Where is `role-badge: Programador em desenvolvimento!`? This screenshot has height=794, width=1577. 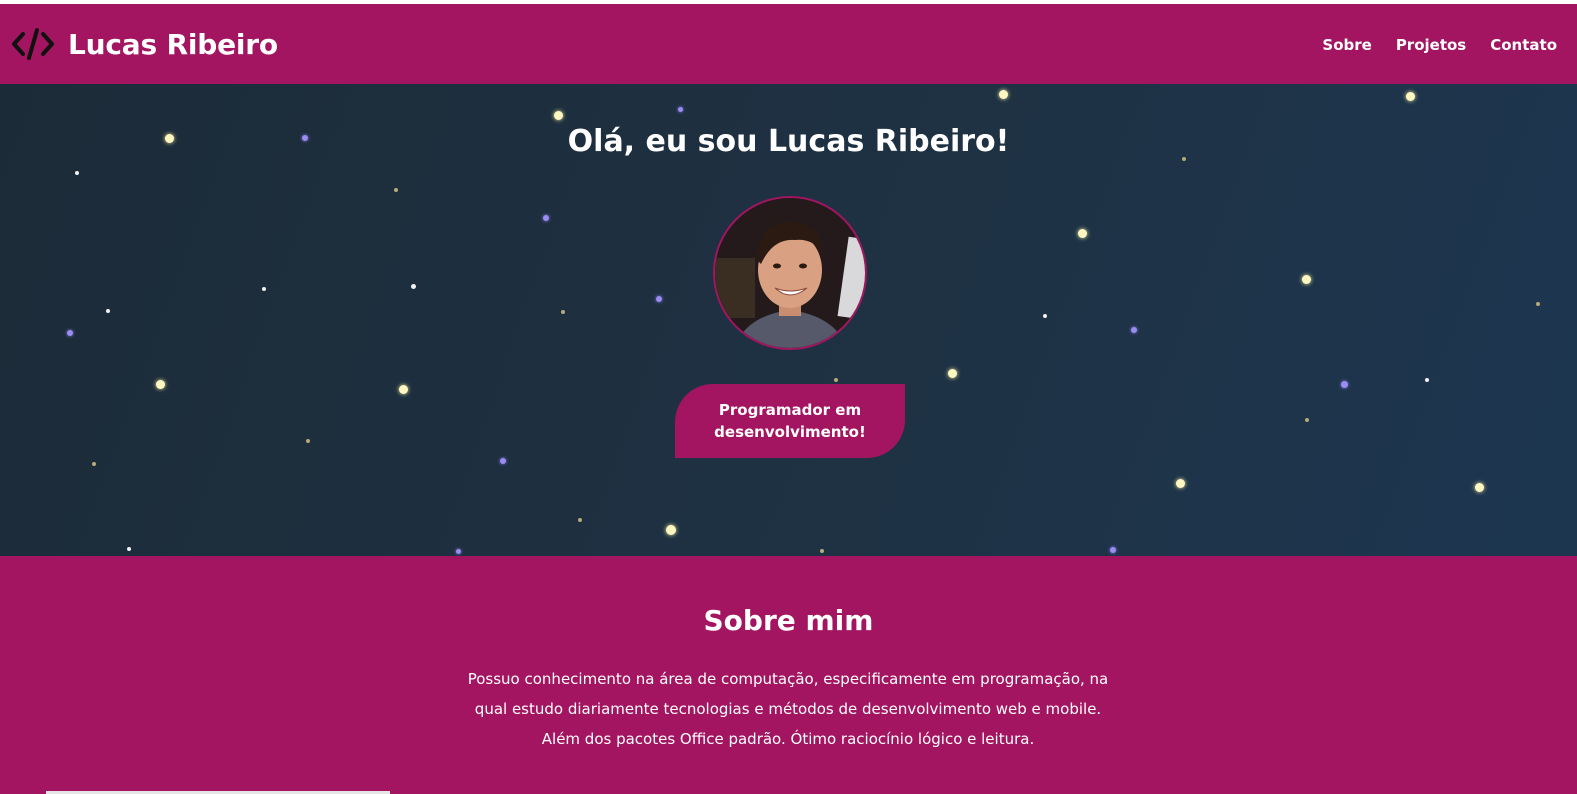 role-badge: Programador em desenvolvimento! is located at coordinates (790, 421).